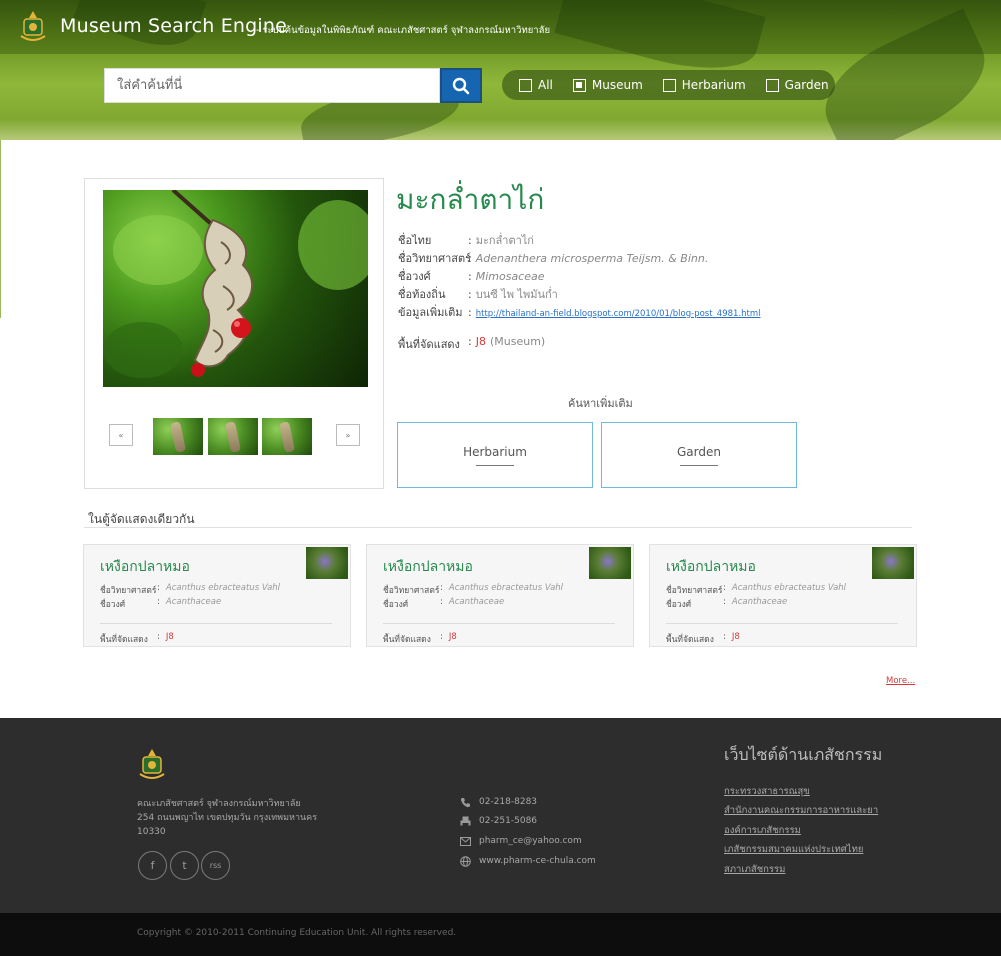  I want to click on twitter-icon: t, so click(184, 865).